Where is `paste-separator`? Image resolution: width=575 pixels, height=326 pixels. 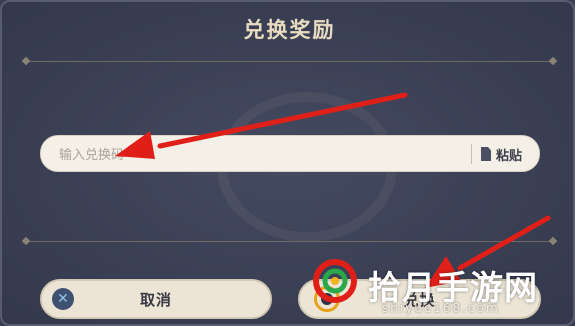
paste-separator is located at coordinates (471, 154).